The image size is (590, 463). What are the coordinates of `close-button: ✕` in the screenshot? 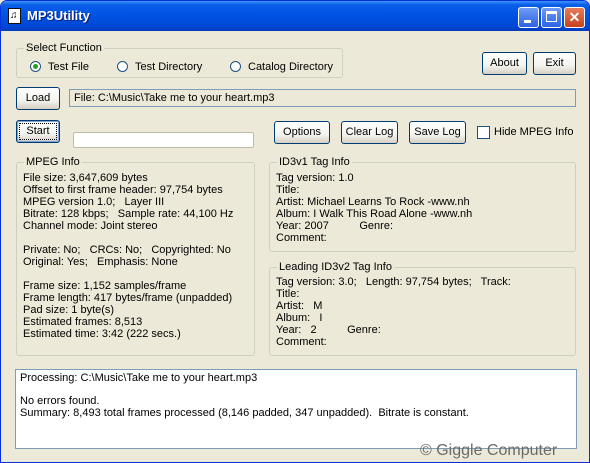 It's located at (574, 17).